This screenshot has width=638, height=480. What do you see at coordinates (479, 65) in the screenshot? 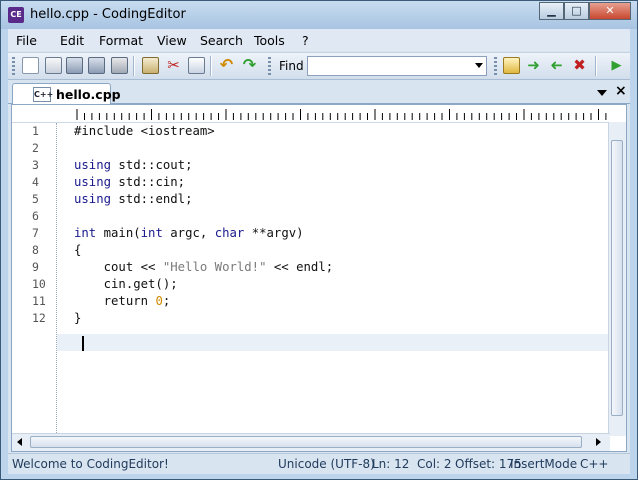
I see `chevron-down-icon` at bounding box center [479, 65].